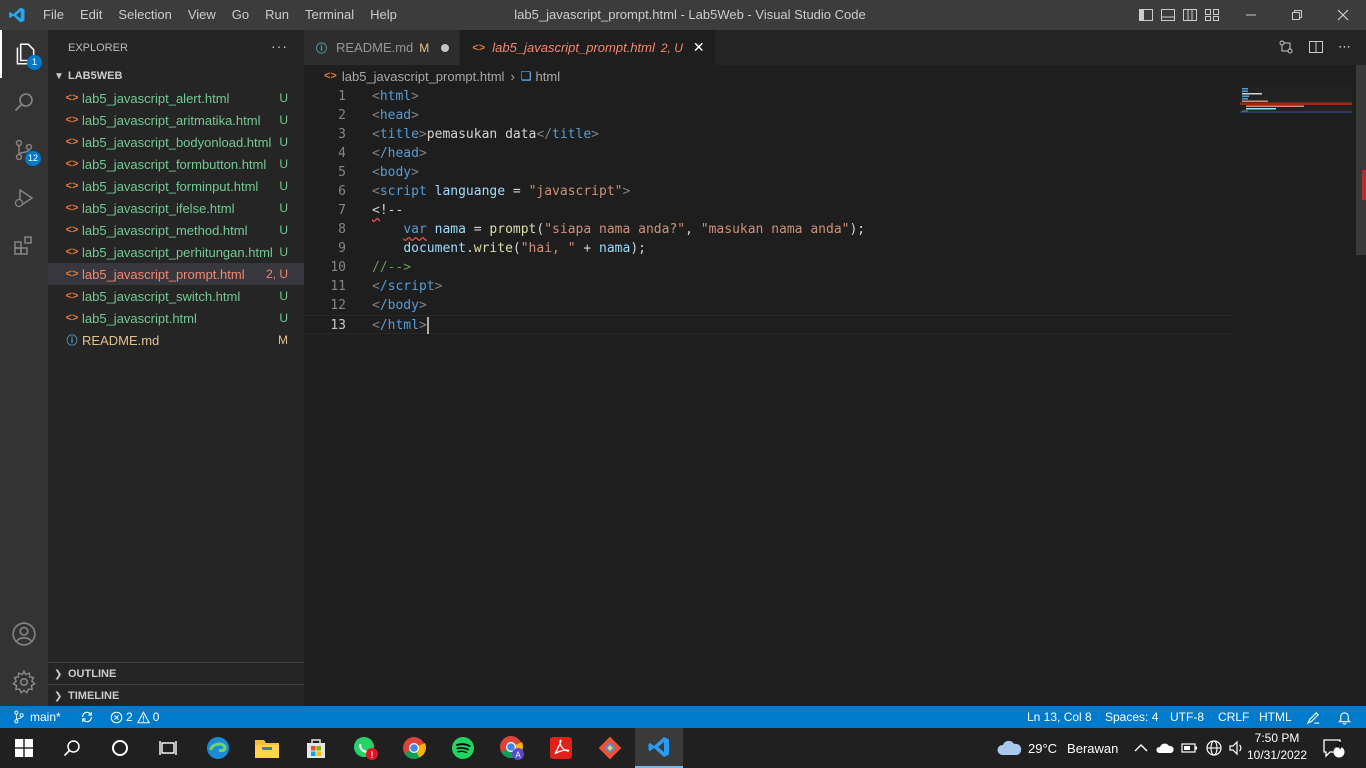 The width and height of the screenshot is (1366, 768). Describe the element at coordinates (1313, 717) in the screenshot. I see `feedback-button` at that location.